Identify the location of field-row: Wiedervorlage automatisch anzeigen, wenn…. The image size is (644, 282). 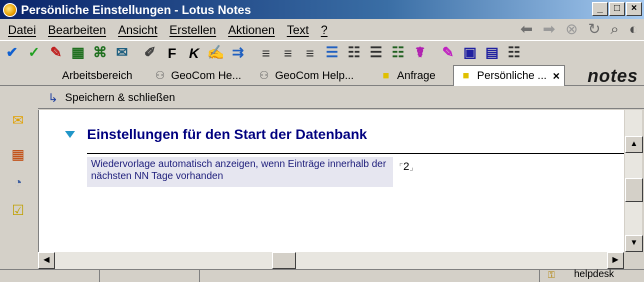
(240, 172).